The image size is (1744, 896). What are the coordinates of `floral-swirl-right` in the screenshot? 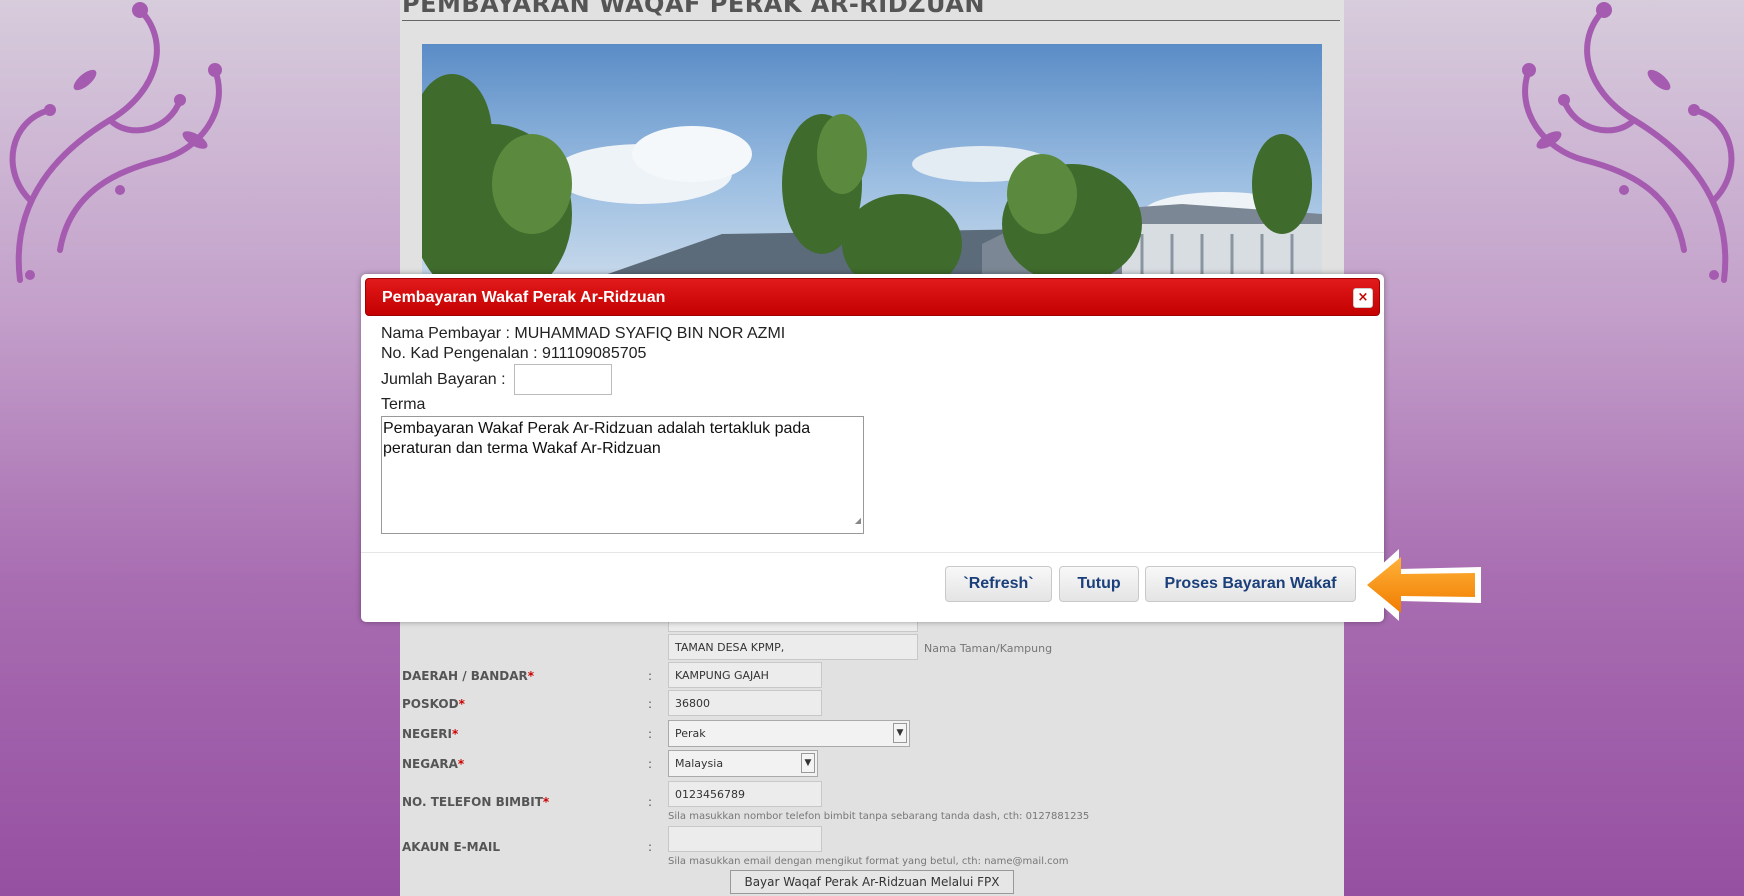 It's located at (1628, 142).